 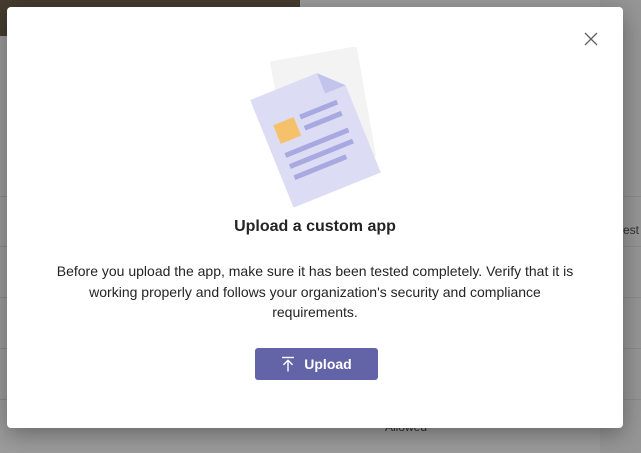 I want to click on upload-button-label: Upload, so click(x=328, y=364).